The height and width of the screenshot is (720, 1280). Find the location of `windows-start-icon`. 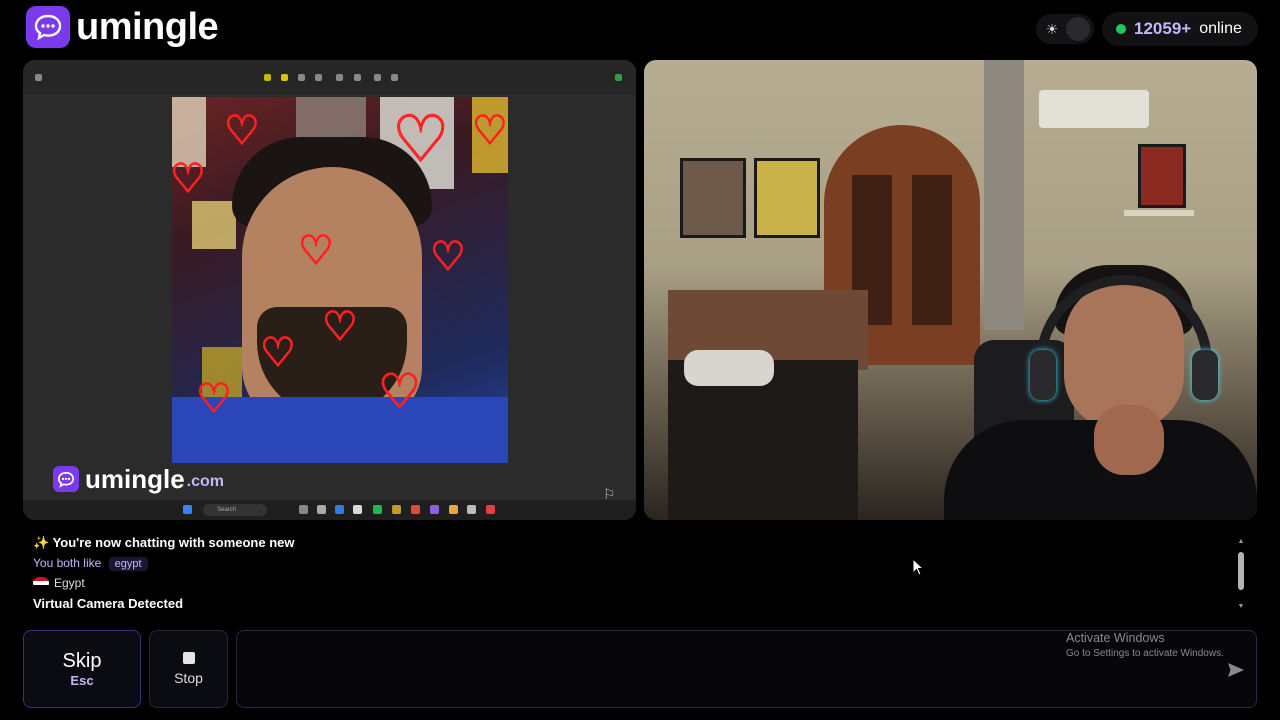

windows-start-icon is located at coordinates (187, 509).